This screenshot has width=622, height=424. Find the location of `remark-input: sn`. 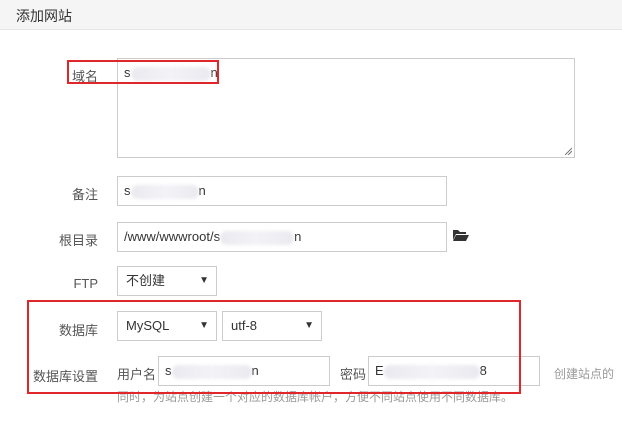

remark-input: sn is located at coordinates (282, 191).